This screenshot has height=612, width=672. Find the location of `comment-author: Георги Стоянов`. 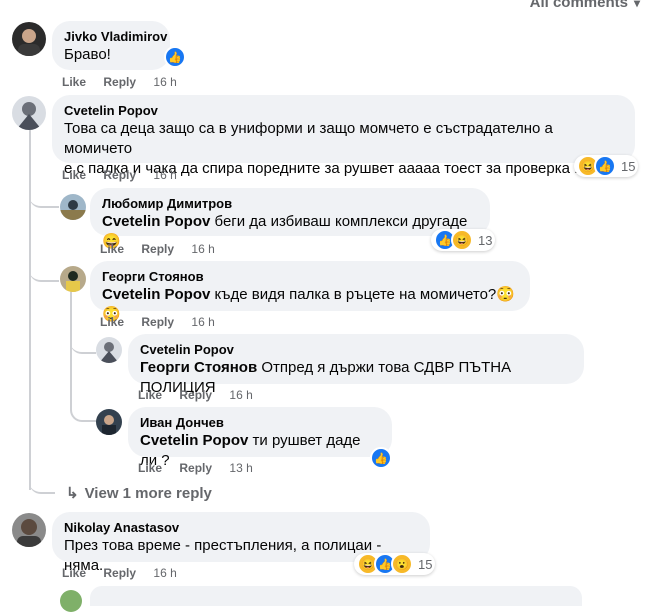

comment-author: Георги Стоянов is located at coordinates (310, 277).